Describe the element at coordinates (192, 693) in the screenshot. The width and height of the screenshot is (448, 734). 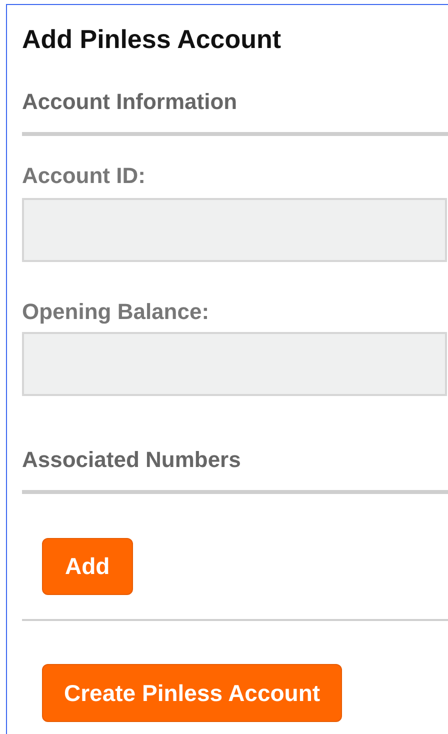
I see `create-account-button: Create Pinless Account` at that location.